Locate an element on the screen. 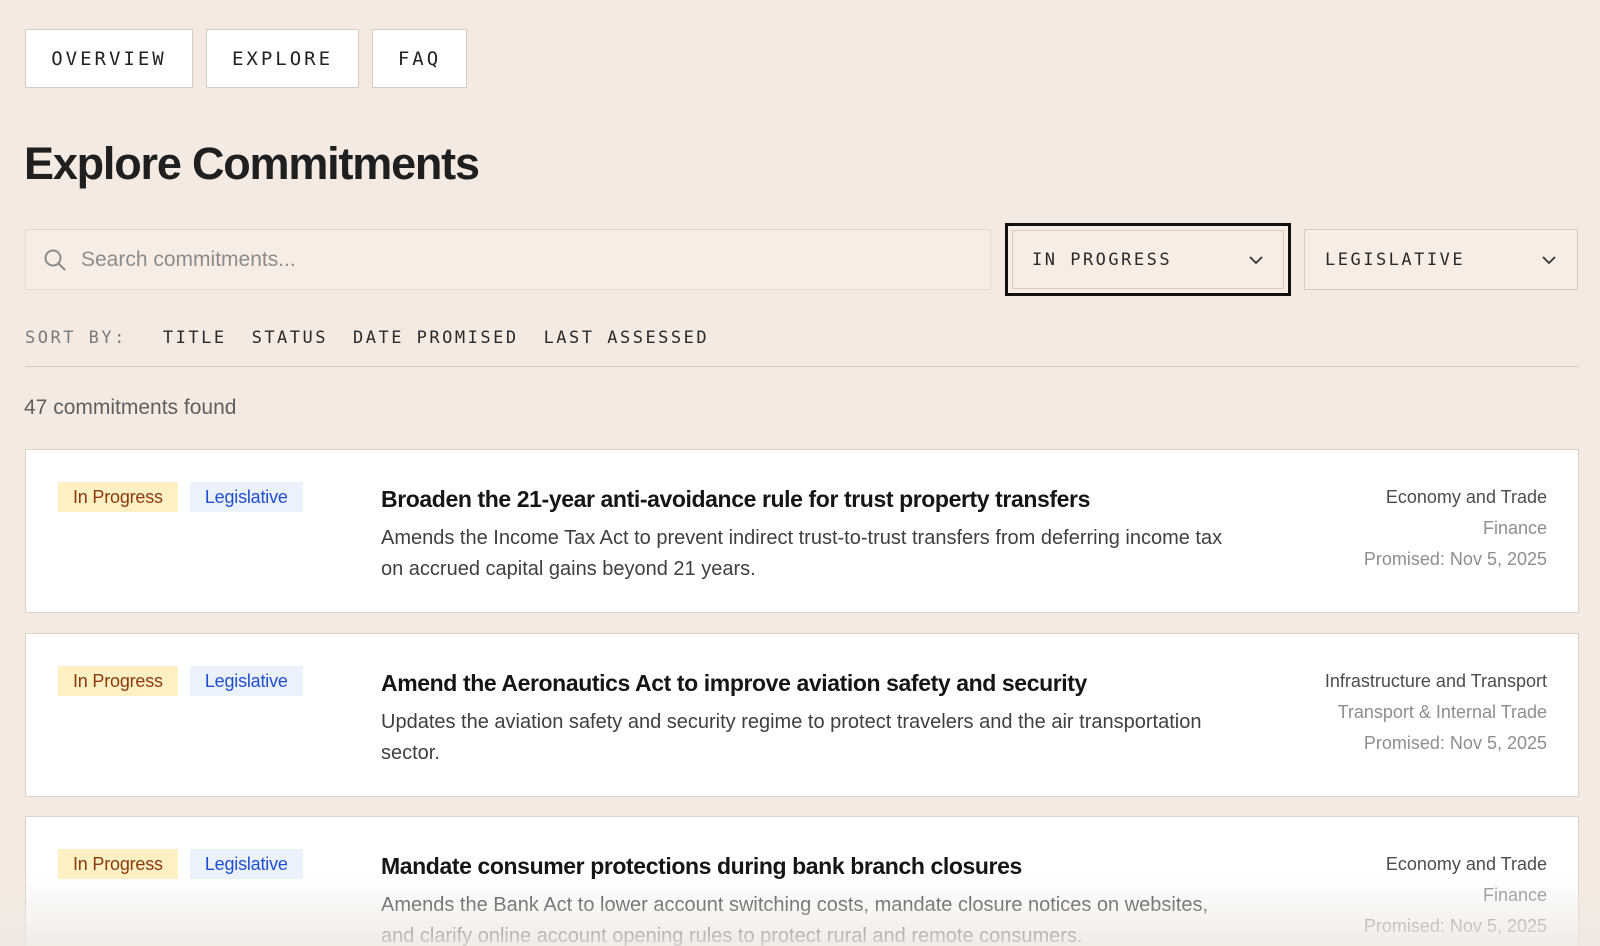 This screenshot has height=946, width=1600. nav-overview-button: OVERVIEW is located at coordinates (109, 58).